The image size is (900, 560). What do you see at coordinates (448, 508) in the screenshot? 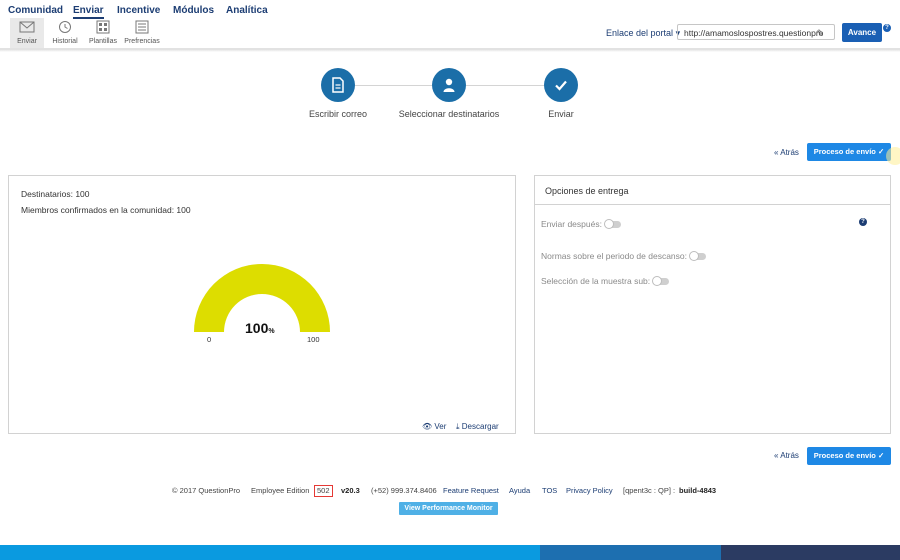
I see `performance-monitor-button: View Performance Monitor` at bounding box center [448, 508].